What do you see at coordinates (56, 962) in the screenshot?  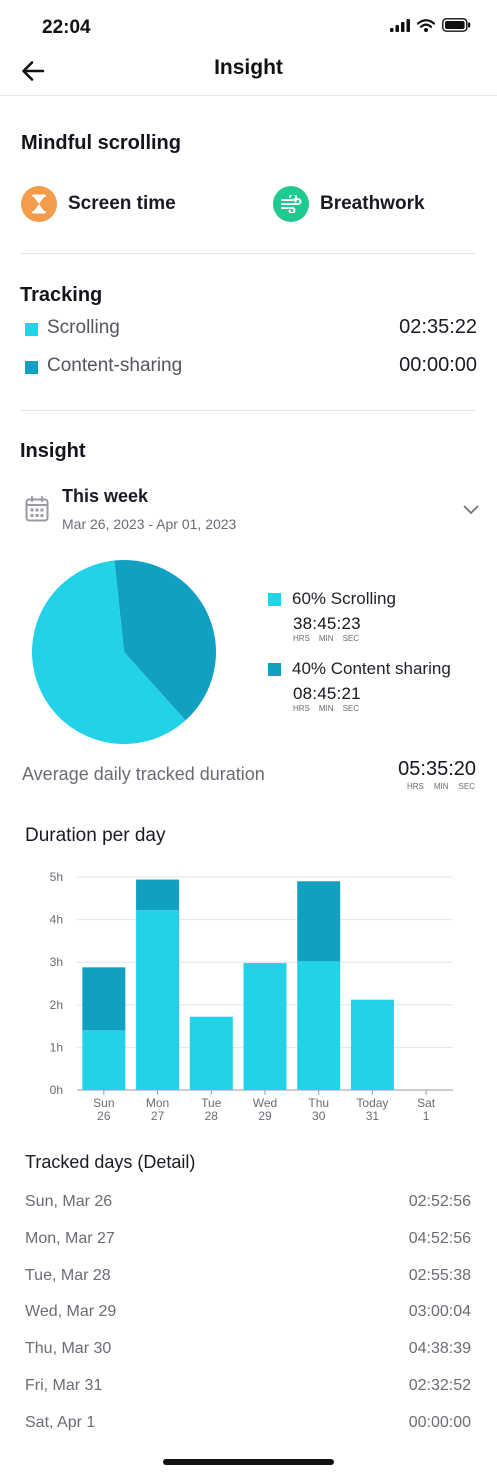 I see `y-tick-label: 3h` at bounding box center [56, 962].